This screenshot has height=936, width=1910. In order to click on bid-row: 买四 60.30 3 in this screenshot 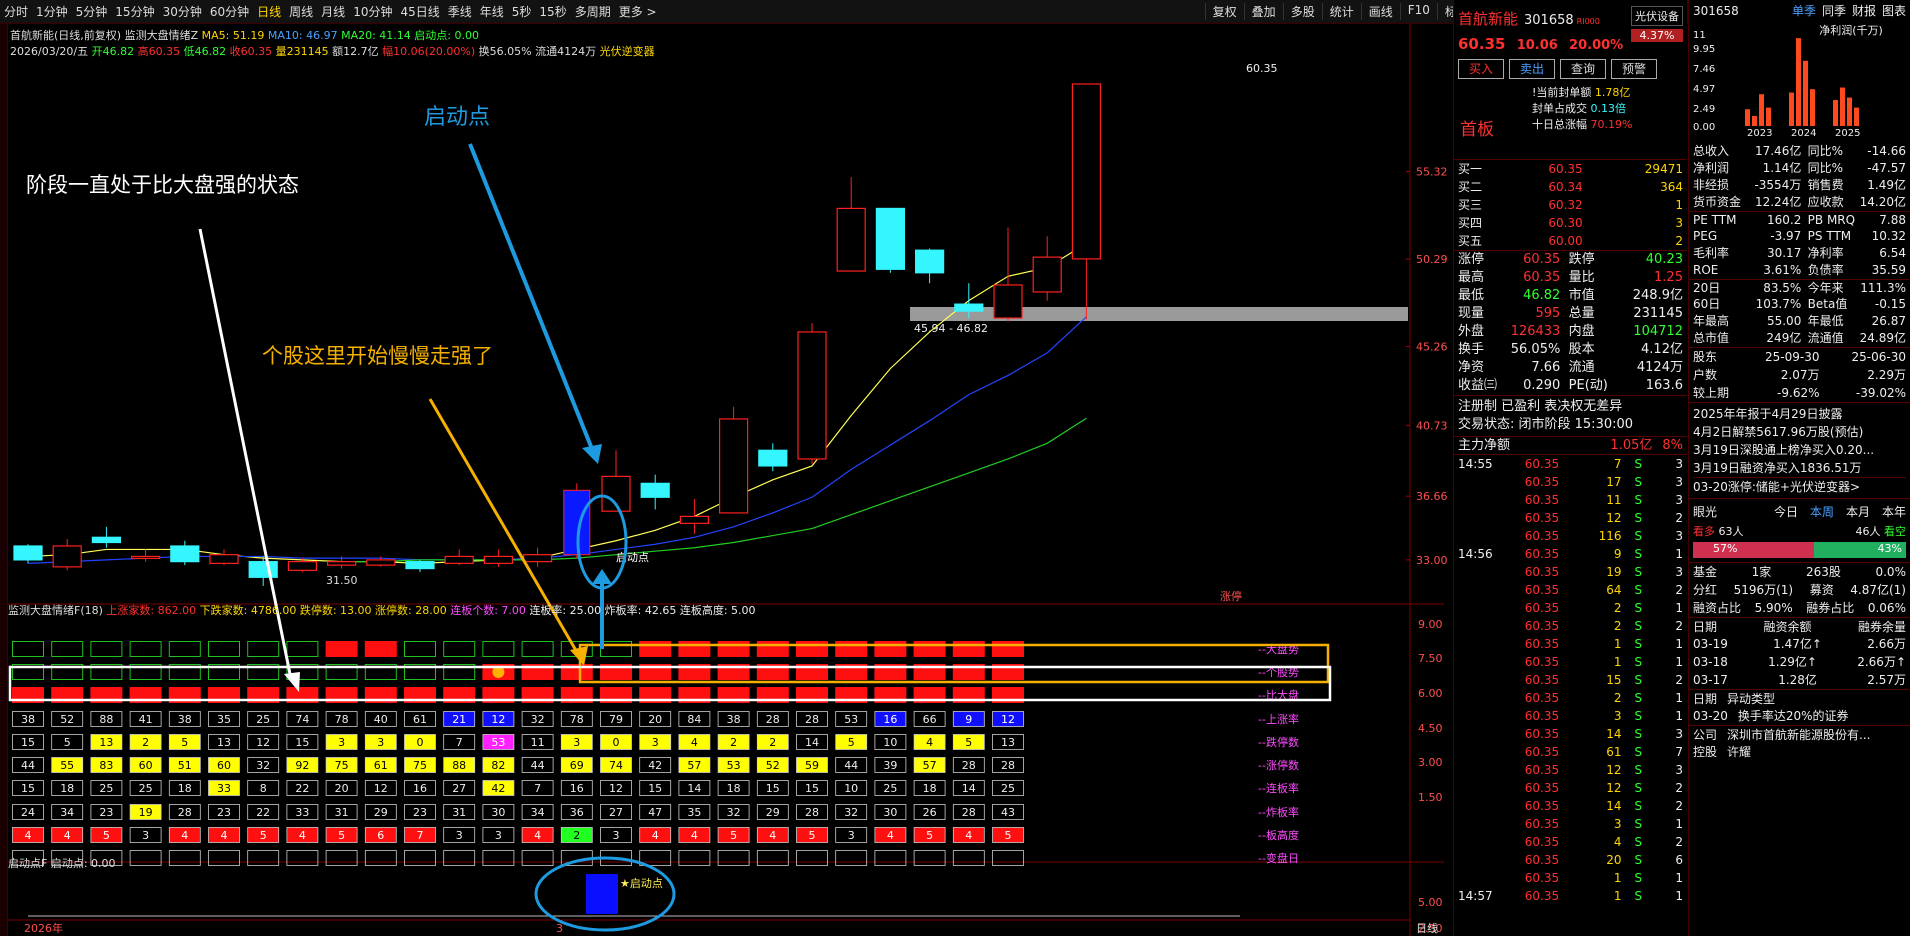, I will do `click(1570, 223)`.